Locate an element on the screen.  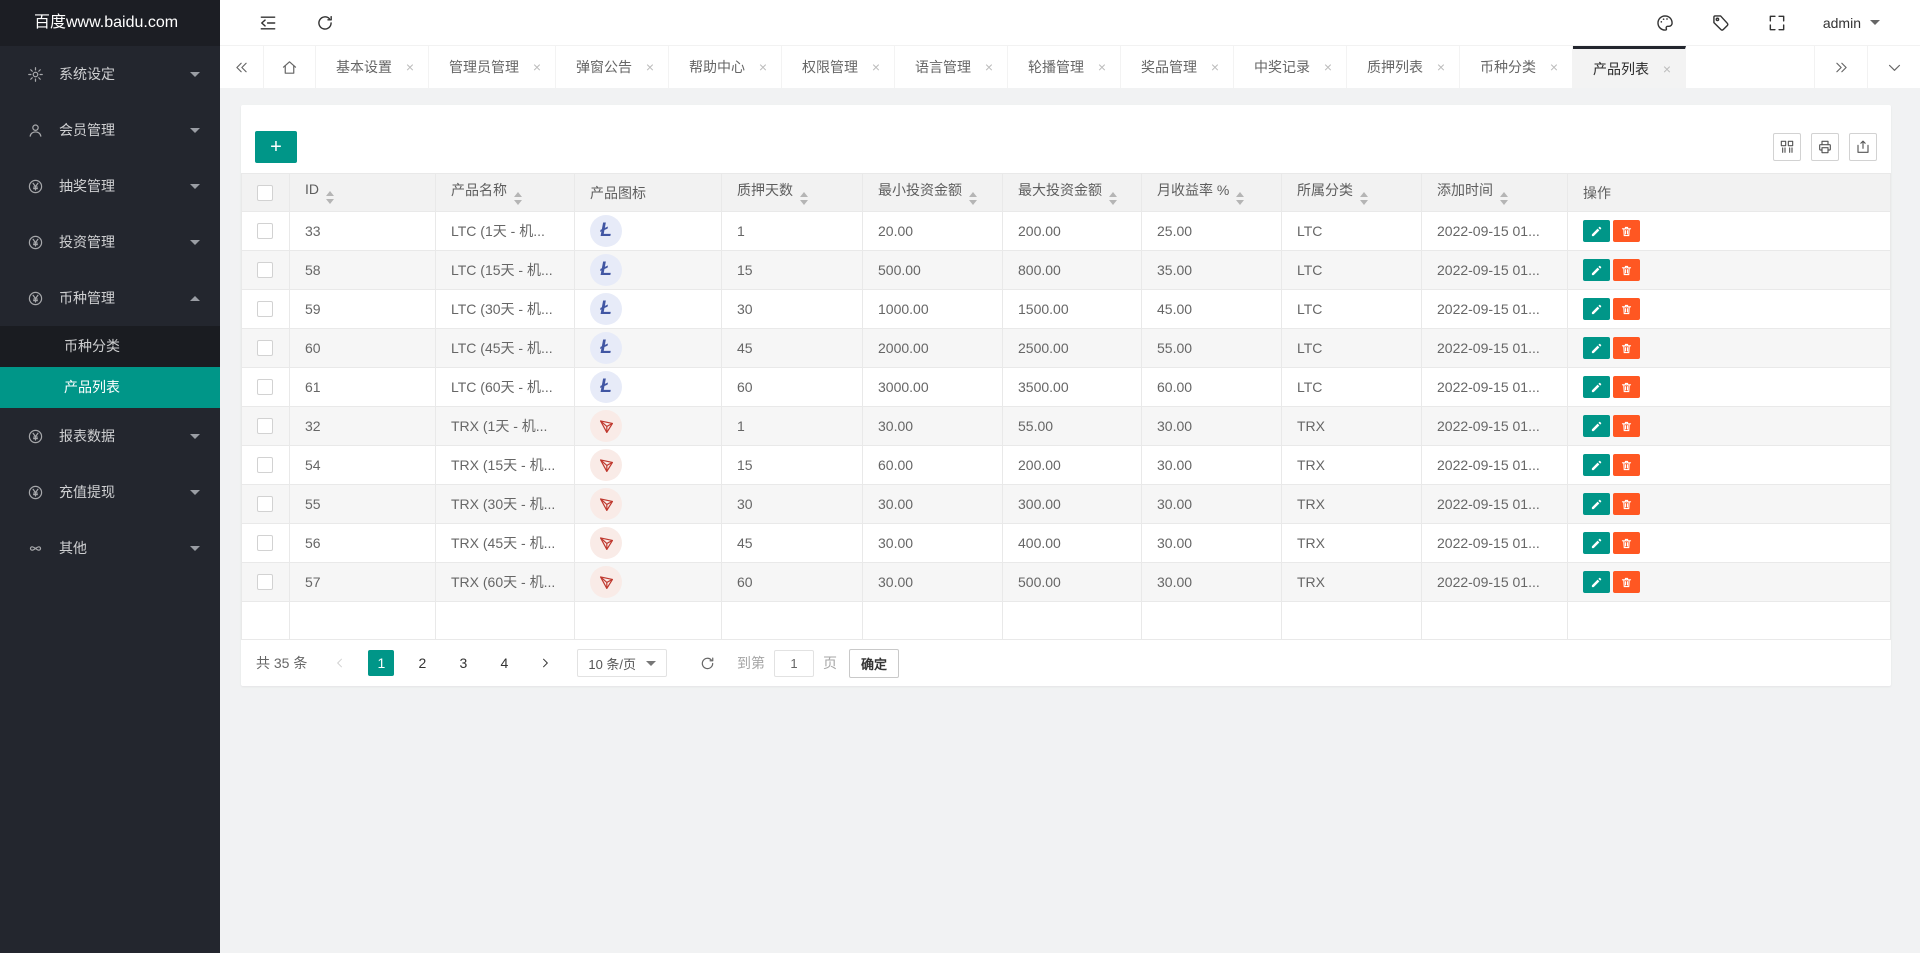
user-menu: admin is located at coordinates (1851, 23).